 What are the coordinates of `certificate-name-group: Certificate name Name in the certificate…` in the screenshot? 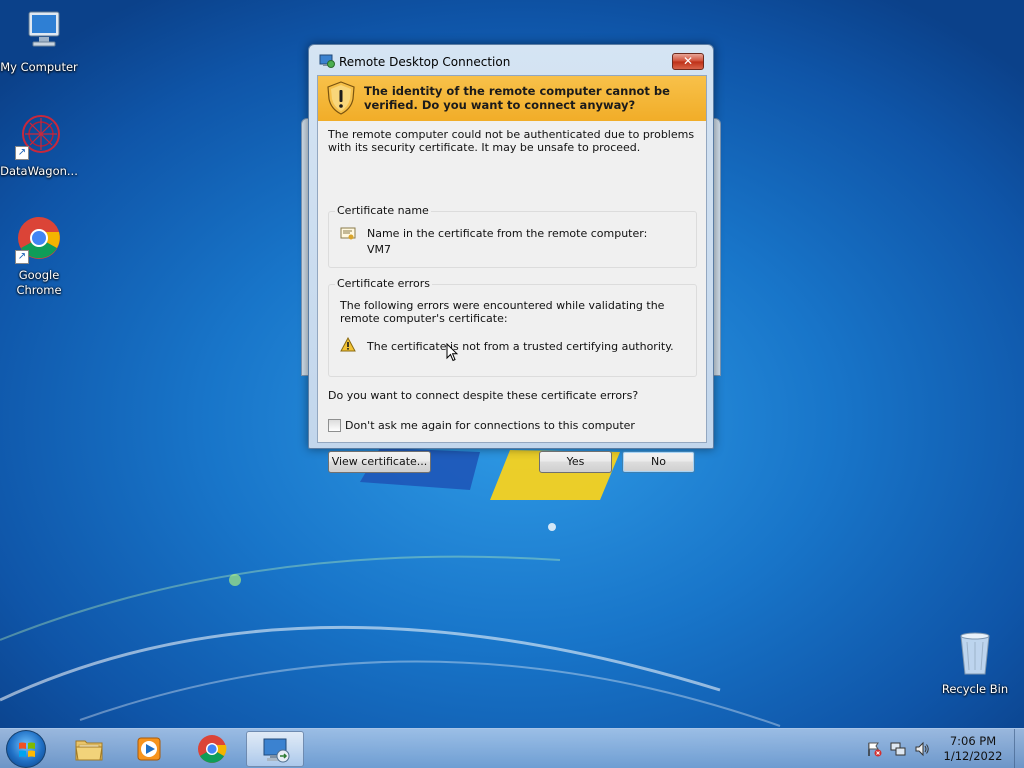 It's located at (512, 236).